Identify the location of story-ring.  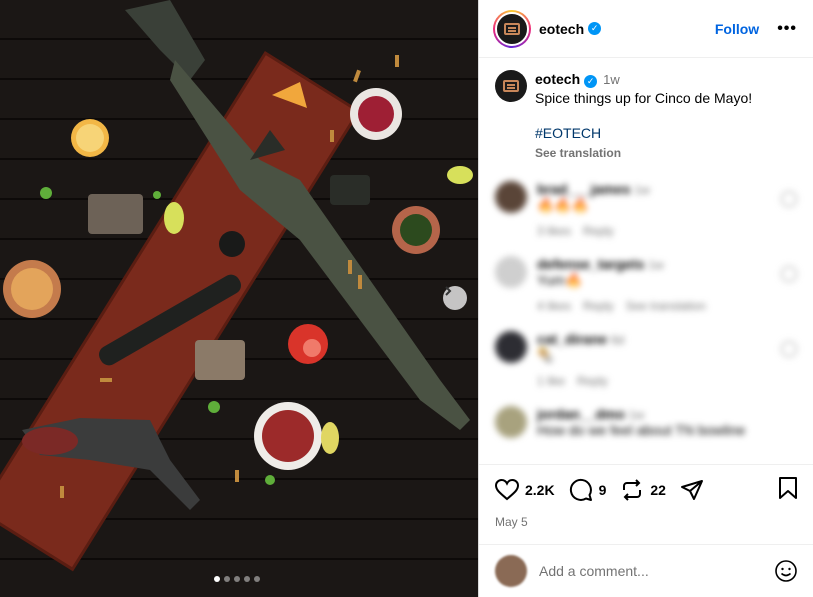
(512, 28).